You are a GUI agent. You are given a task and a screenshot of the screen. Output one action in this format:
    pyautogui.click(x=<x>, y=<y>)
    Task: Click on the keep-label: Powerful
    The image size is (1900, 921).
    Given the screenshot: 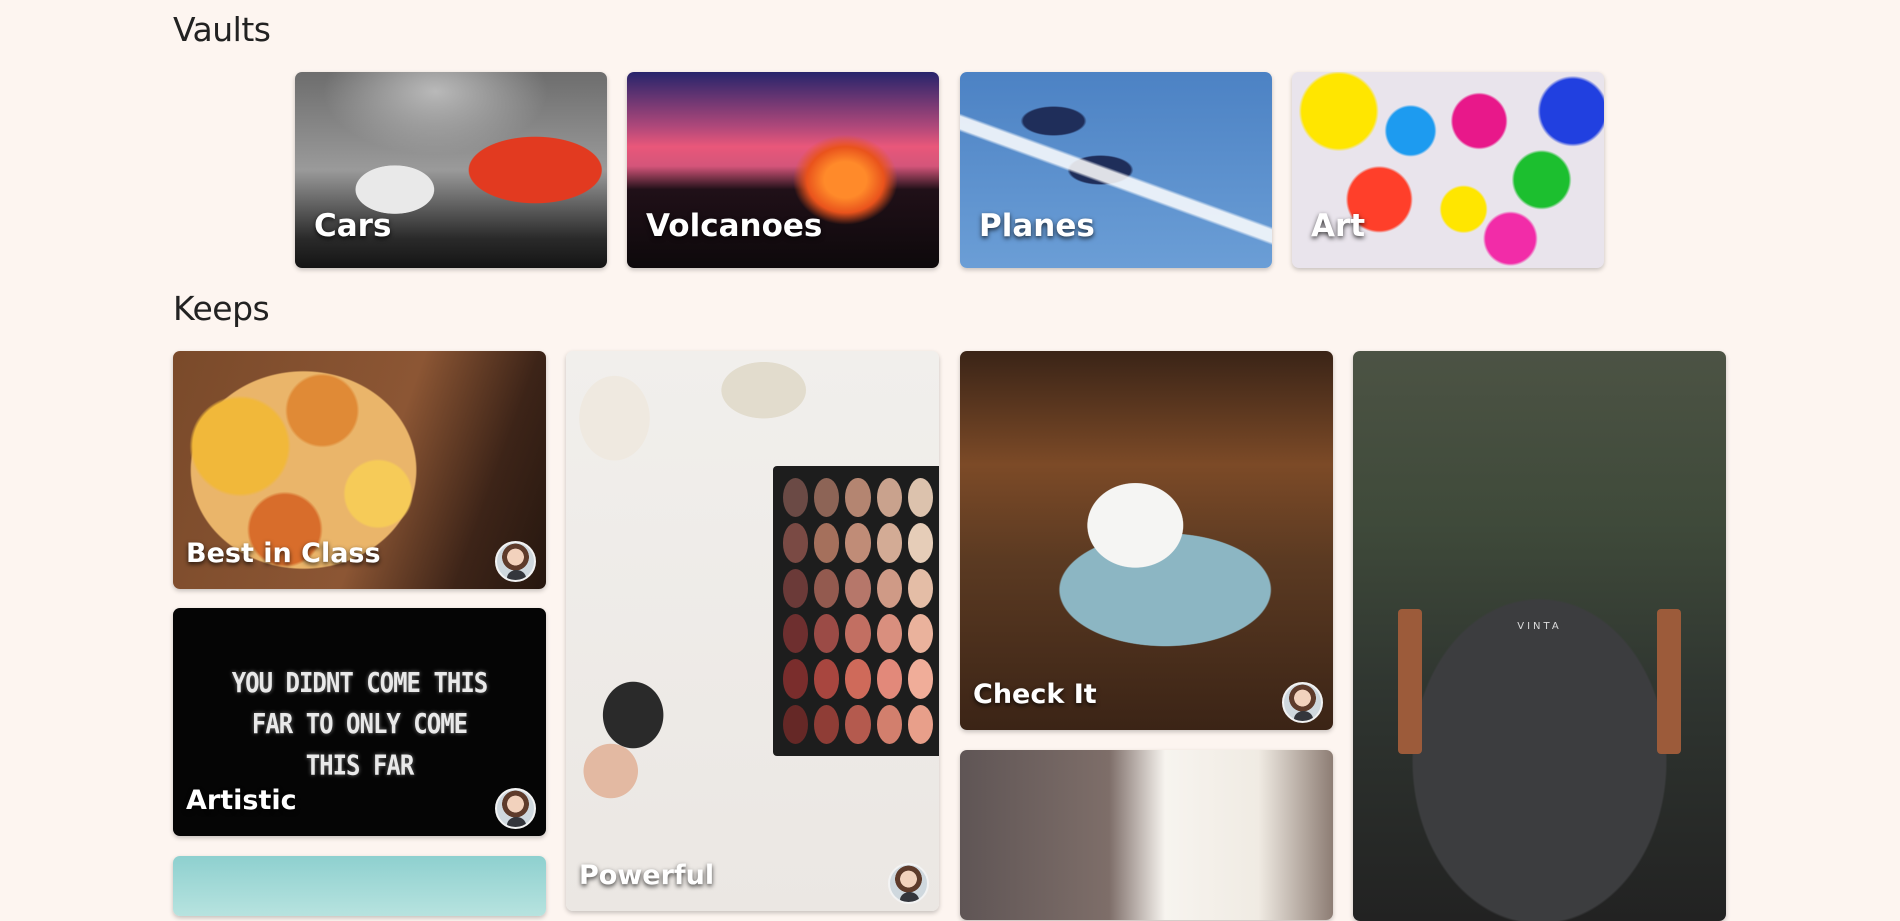 What is the action you would take?
    pyautogui.click(x=647, y=875)
    